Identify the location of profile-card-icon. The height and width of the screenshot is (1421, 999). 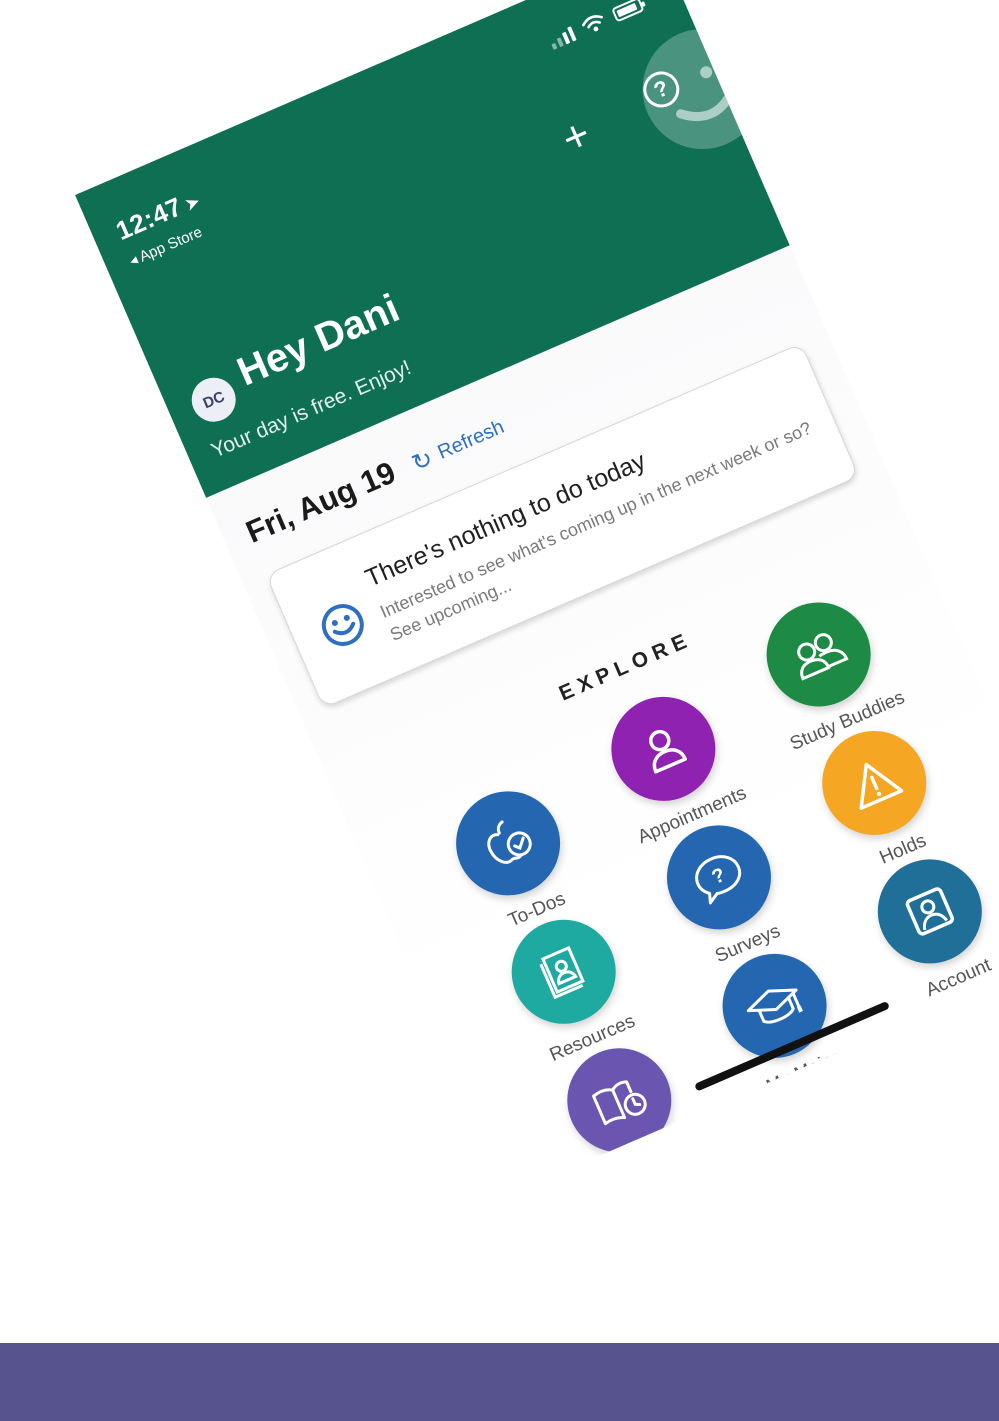
(929, 911).